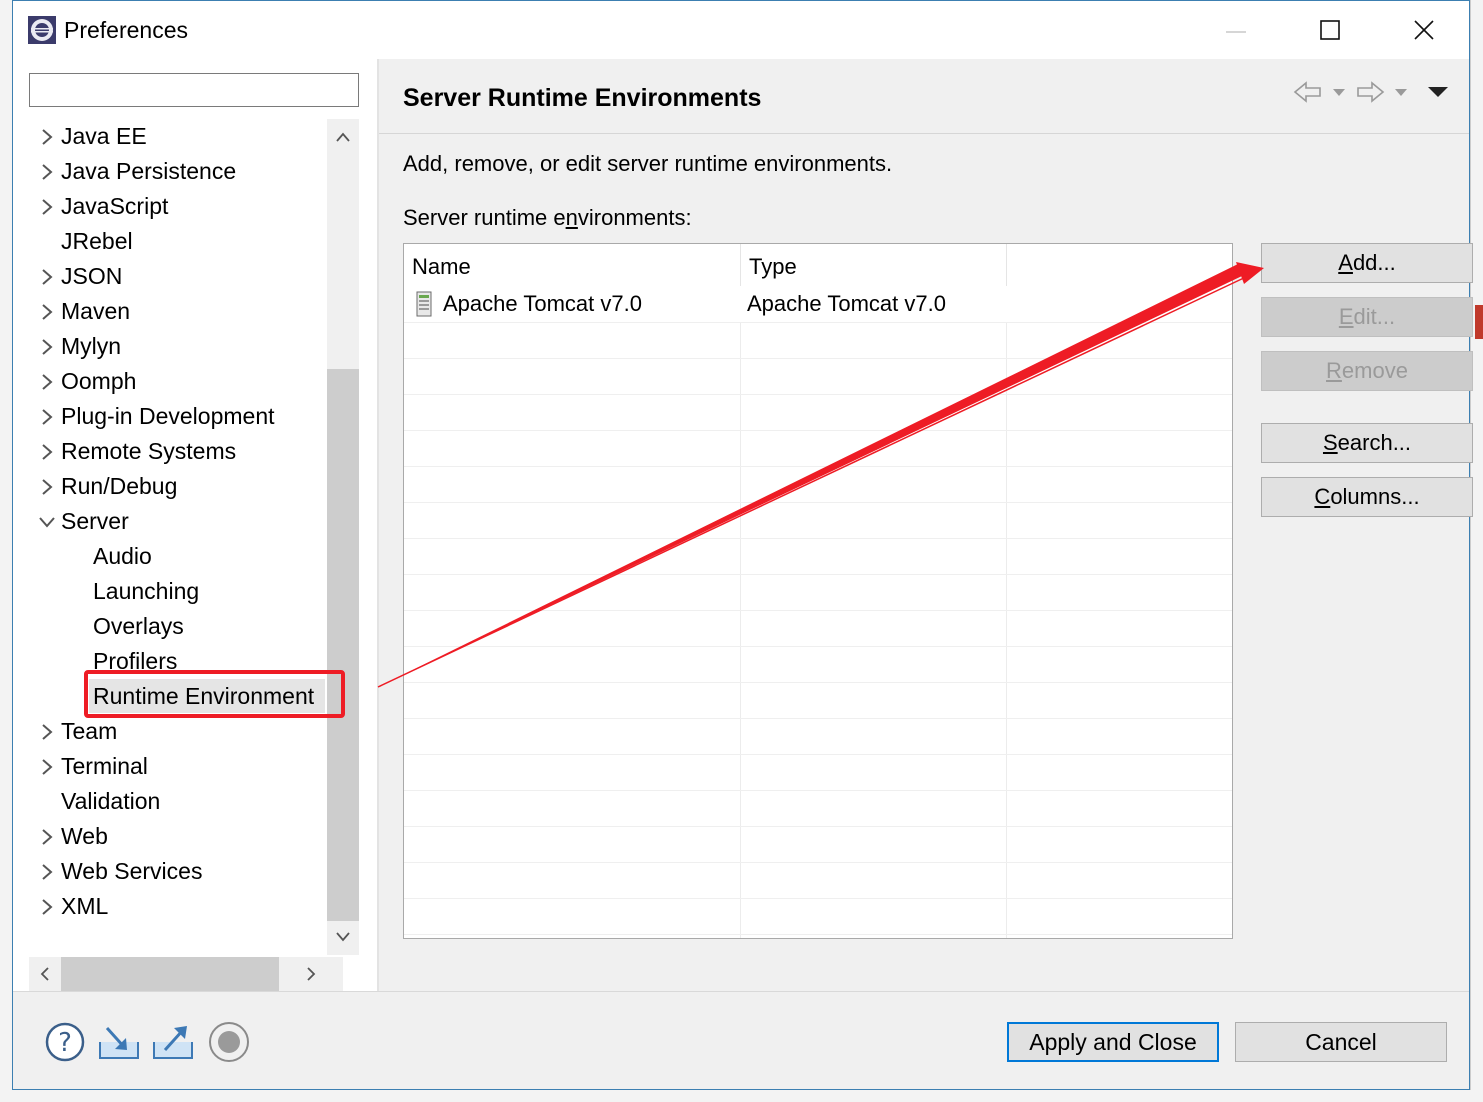  I want to click on apply-and-close-button: Apply and Close, so click(1113, 1042).